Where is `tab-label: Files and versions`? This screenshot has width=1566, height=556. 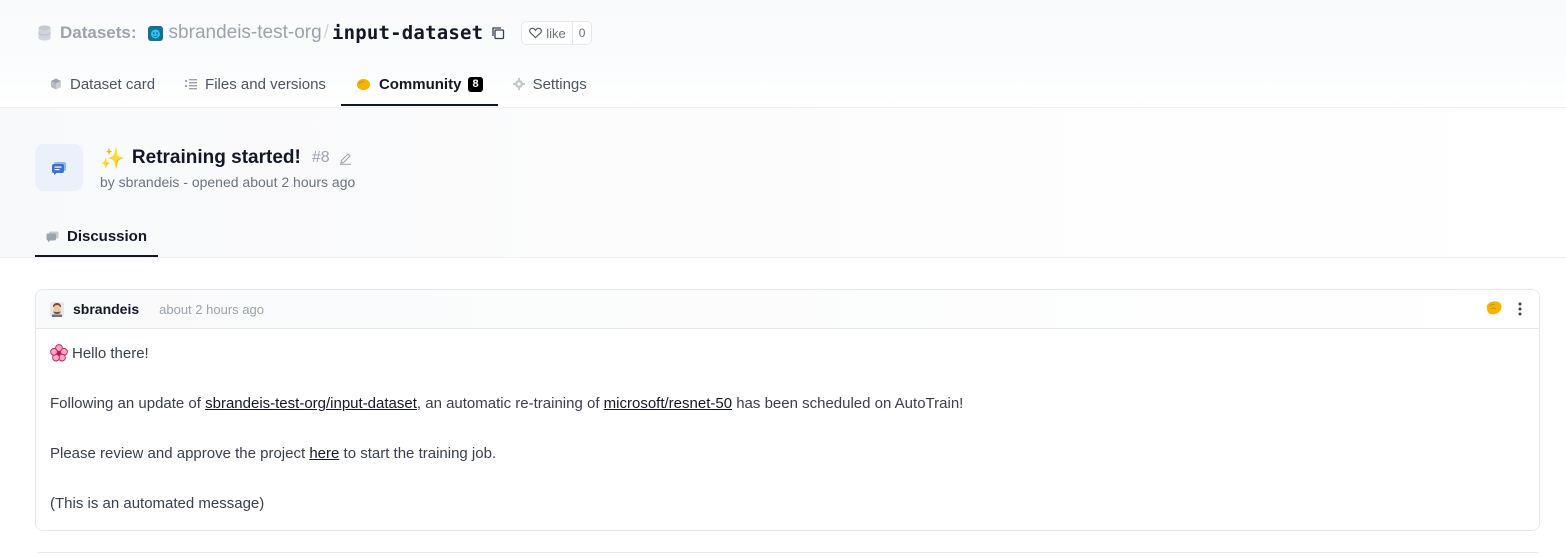
tab-label: Files and versions is located at coordinates (265, 84).